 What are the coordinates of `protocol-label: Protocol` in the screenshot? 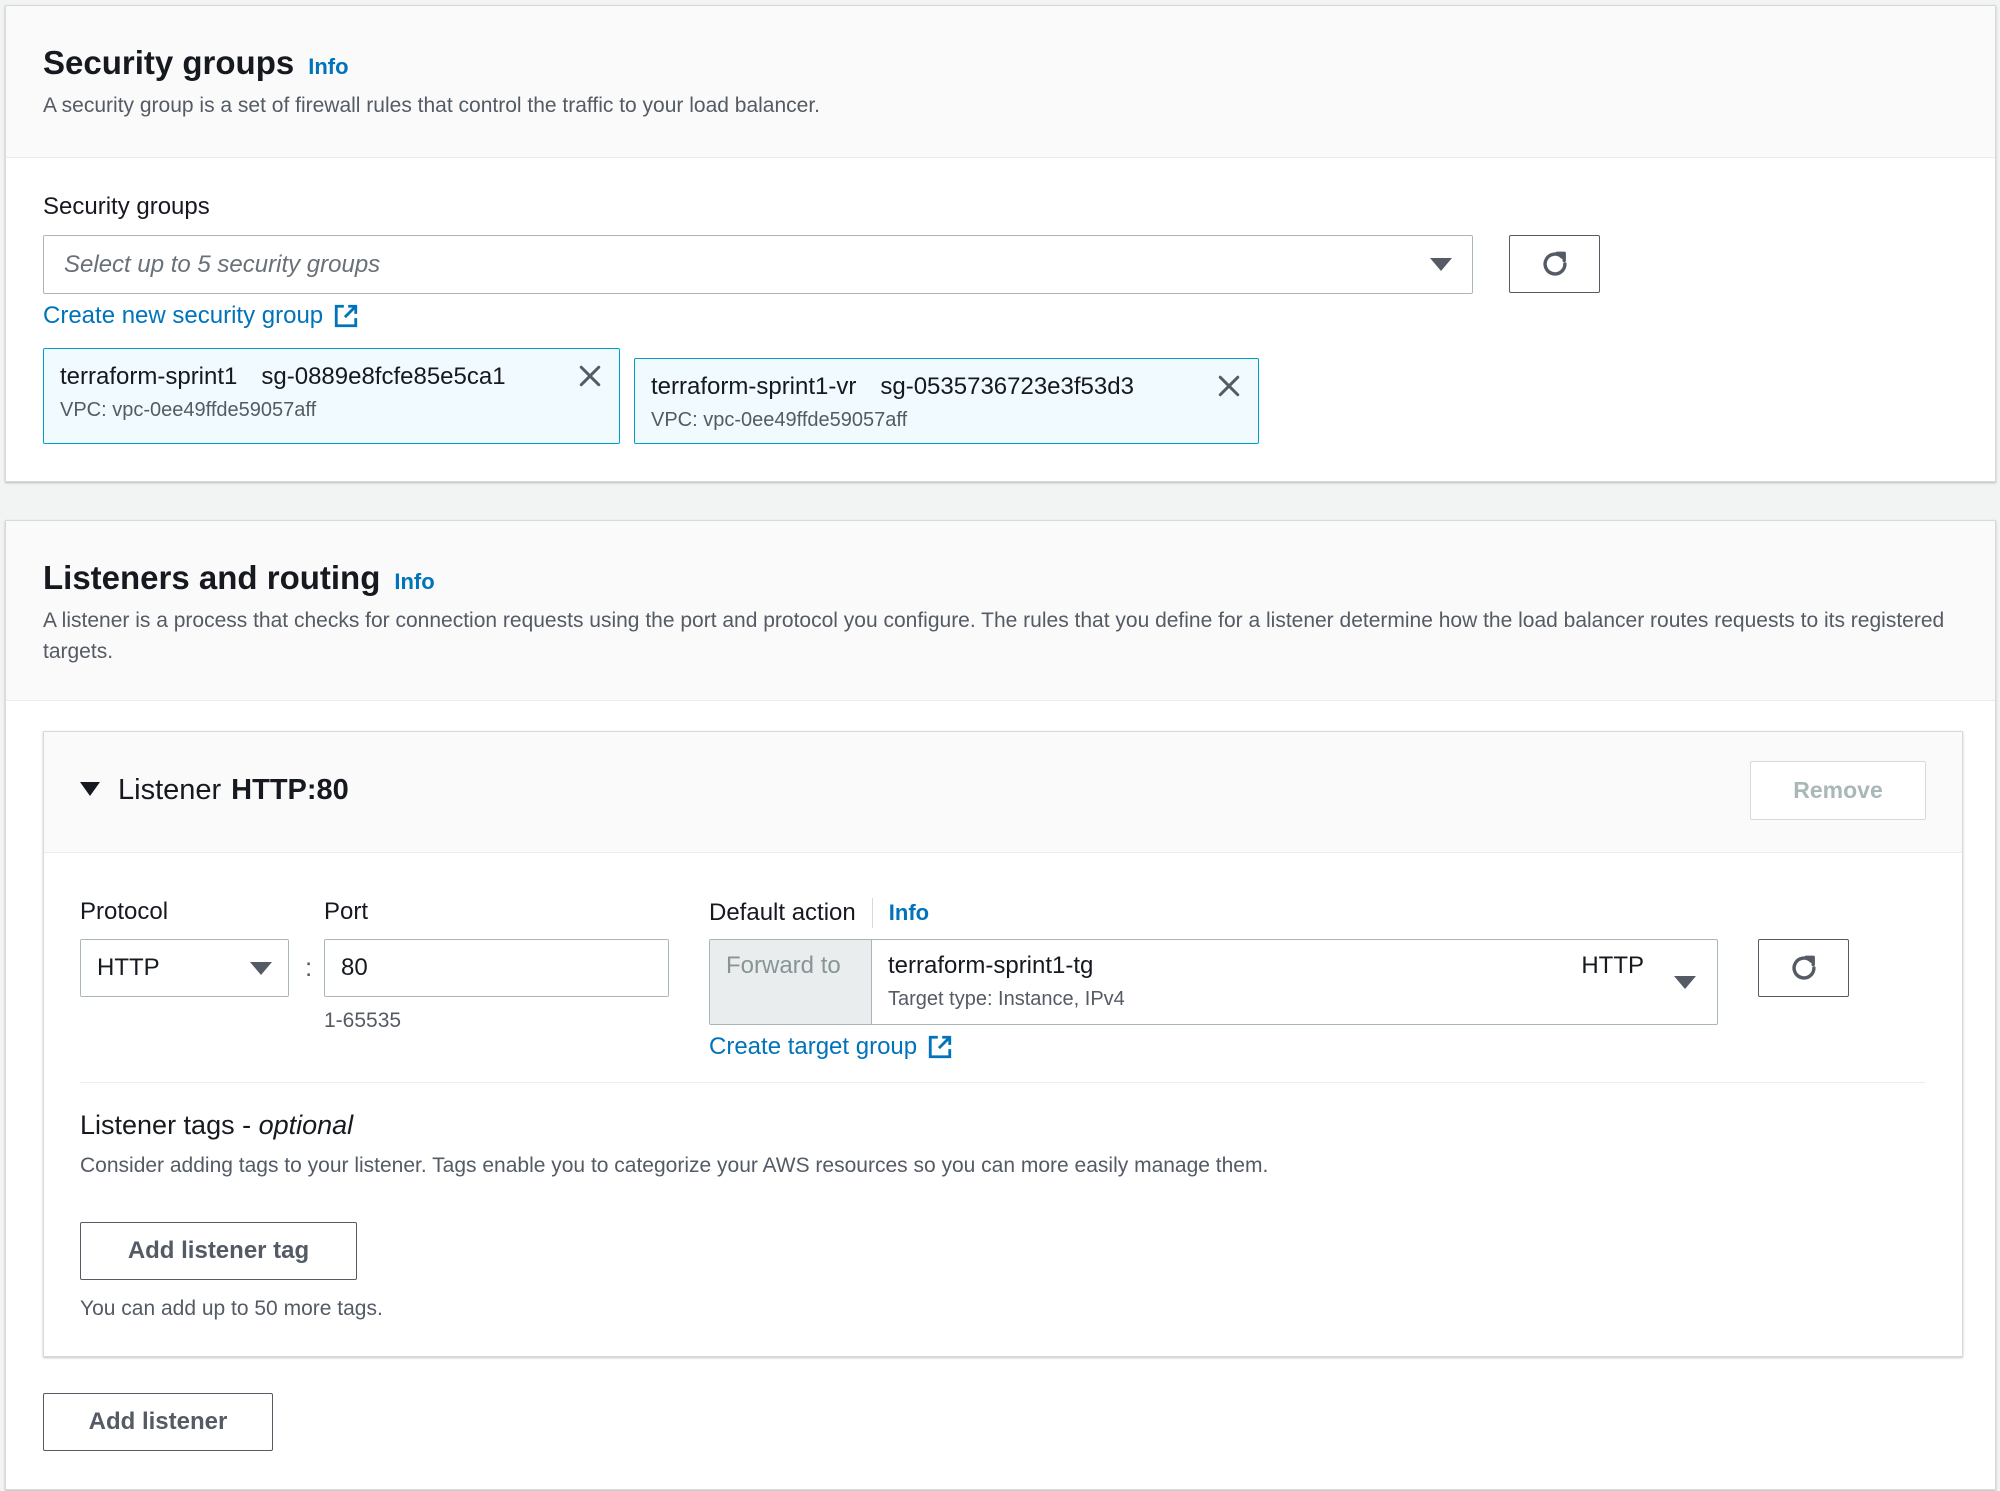 It's located at (124, 911).